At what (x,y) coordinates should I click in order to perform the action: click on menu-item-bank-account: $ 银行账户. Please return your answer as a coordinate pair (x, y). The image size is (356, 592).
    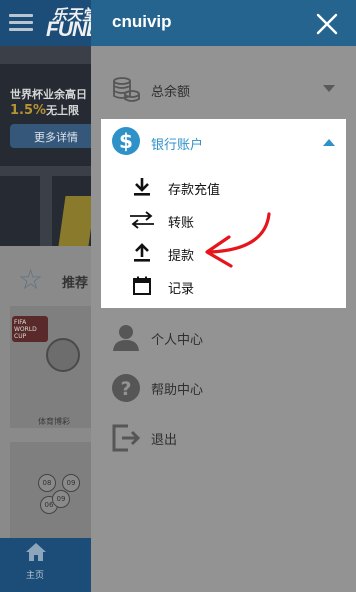
    Looking at the image, I should click on (223, 142).